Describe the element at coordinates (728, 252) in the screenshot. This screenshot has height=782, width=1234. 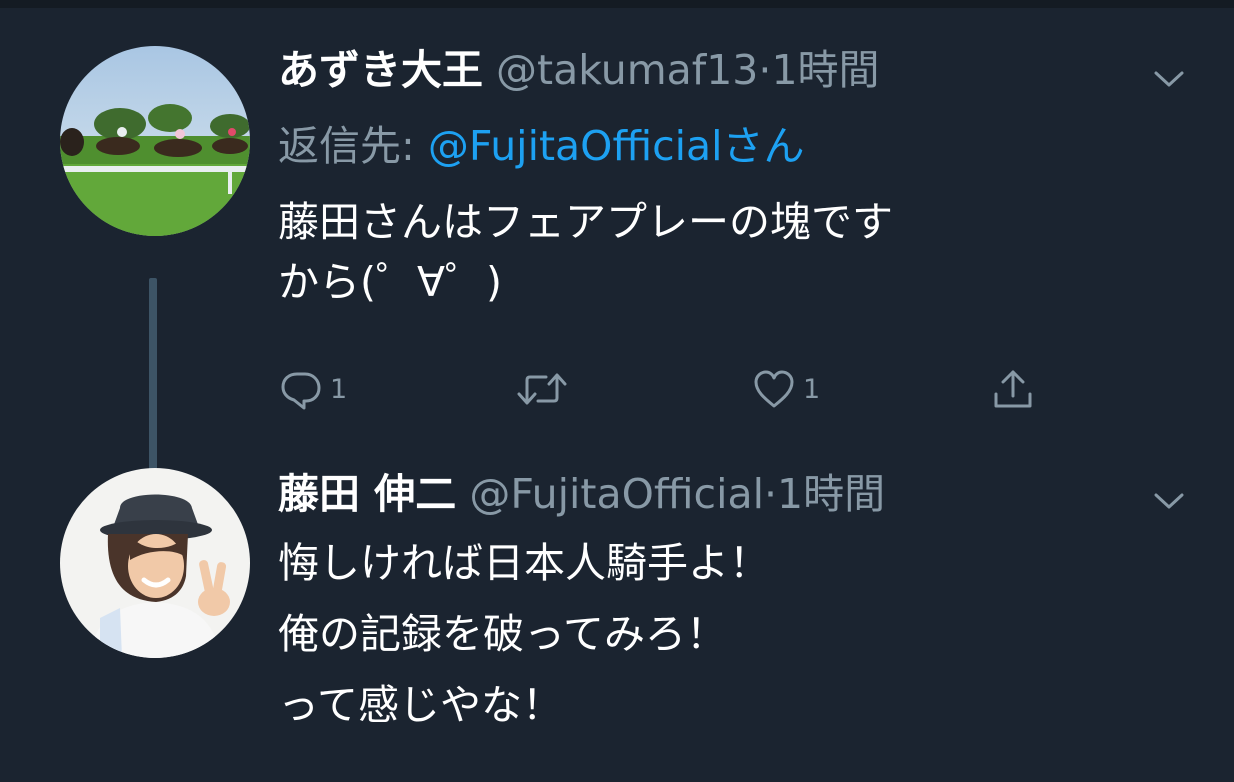
I see `tweet-text: 藤田さんはフェアプレーの塊です から(゜∀゜)` at that location.